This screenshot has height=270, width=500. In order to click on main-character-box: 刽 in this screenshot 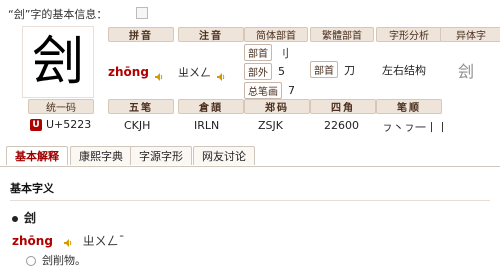, I will do `click(58, 62)`.